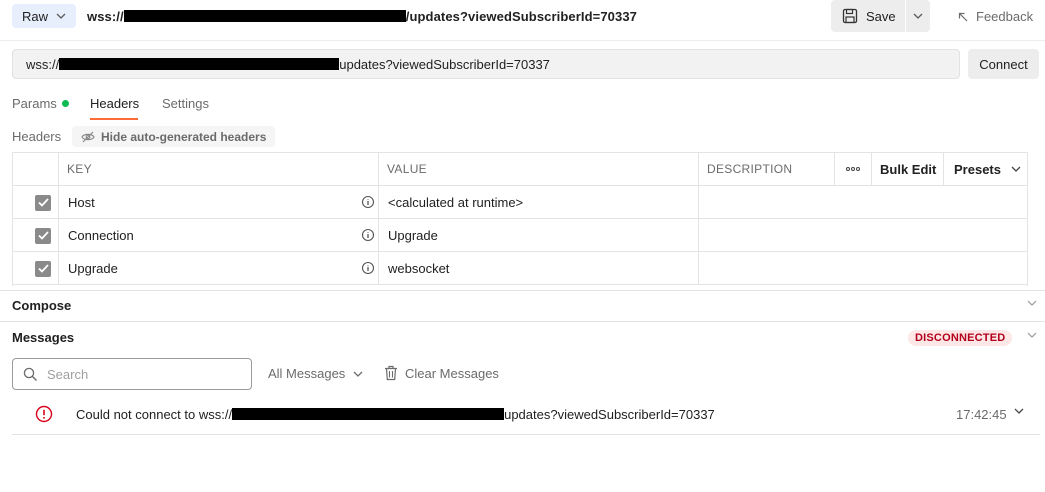  What do you see at coordinates (42, 305) in the screenshot?
I see `compose-title: Compose` at bounding box center [42, 305].